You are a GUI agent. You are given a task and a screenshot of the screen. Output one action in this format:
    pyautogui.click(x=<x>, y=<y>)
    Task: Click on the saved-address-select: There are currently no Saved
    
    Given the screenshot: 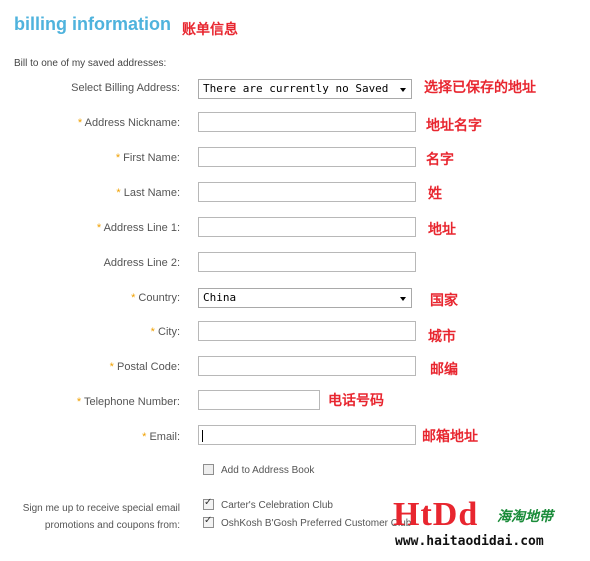 What is the action you would take?
    pyautogui.click(x=305, y=89)
    